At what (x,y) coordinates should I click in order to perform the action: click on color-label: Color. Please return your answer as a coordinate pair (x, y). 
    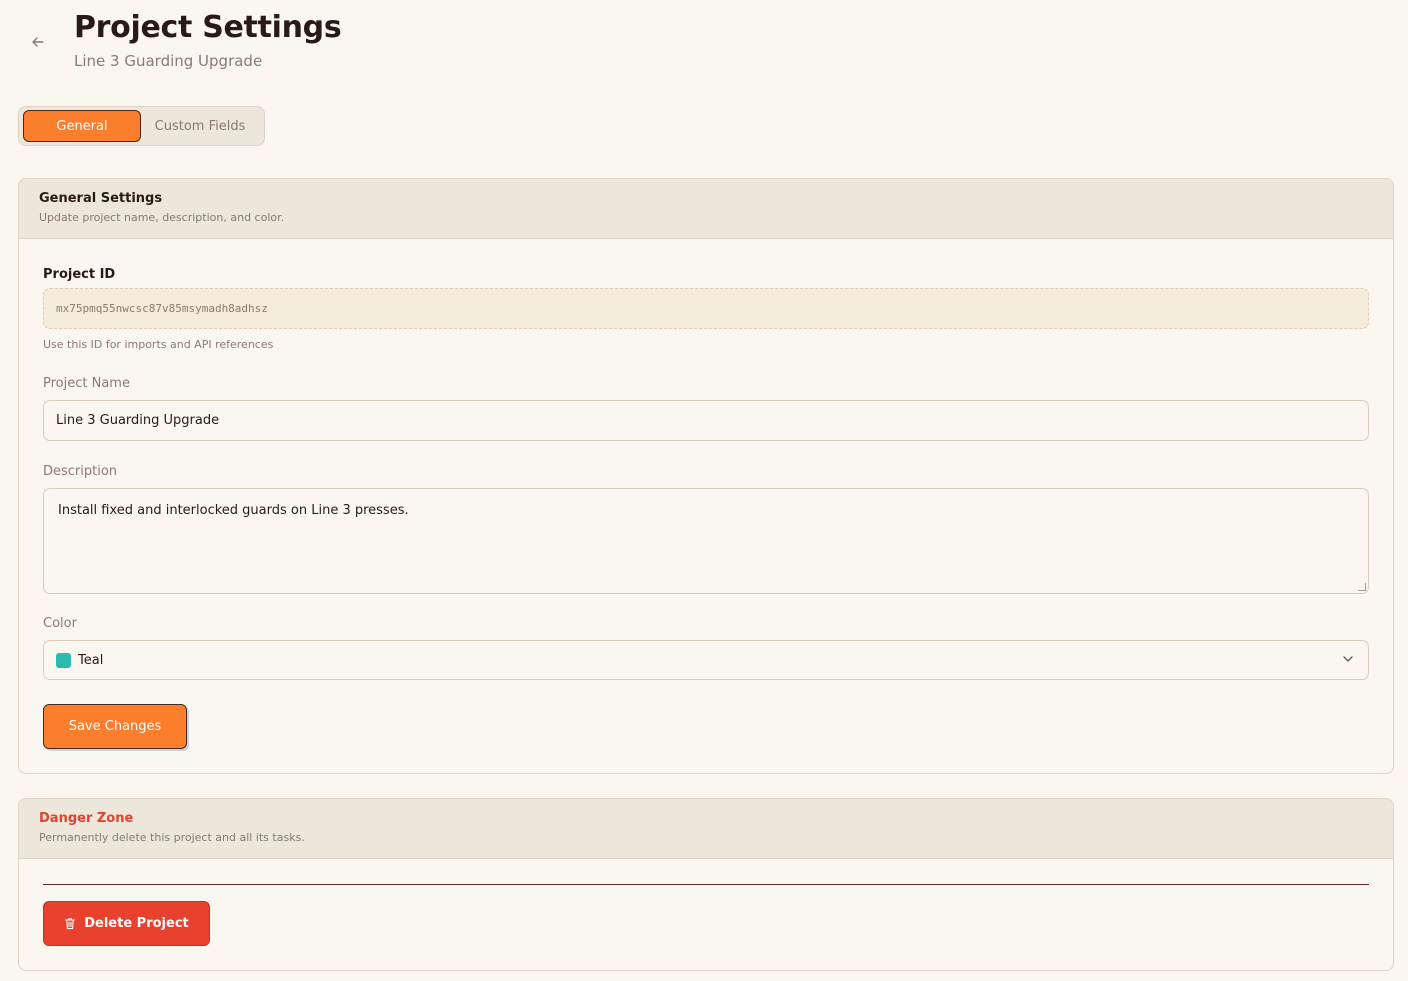
    Looking at the image, I should click on (60, 623).